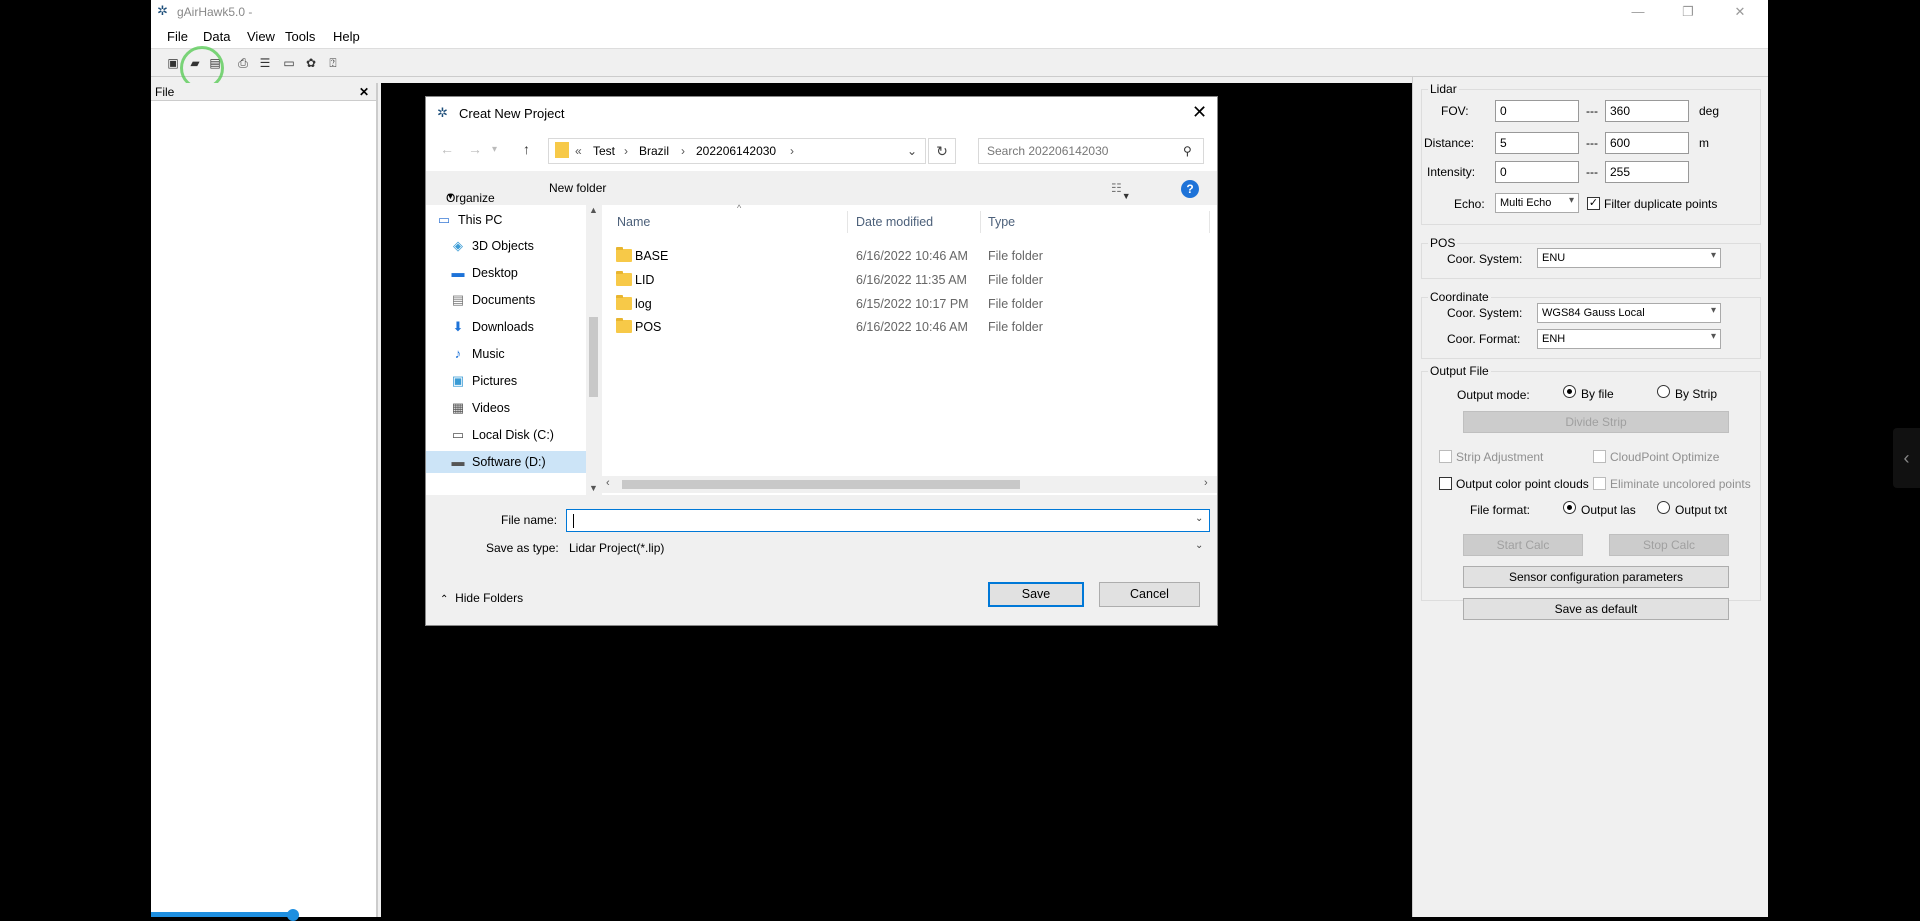 Image resolution: width=1920 pixels, height=921 pixels. Describe the element at coordinates (1599, 456) in the screenshot. I see `cloudpoint-optimize-checkbox` at that location.